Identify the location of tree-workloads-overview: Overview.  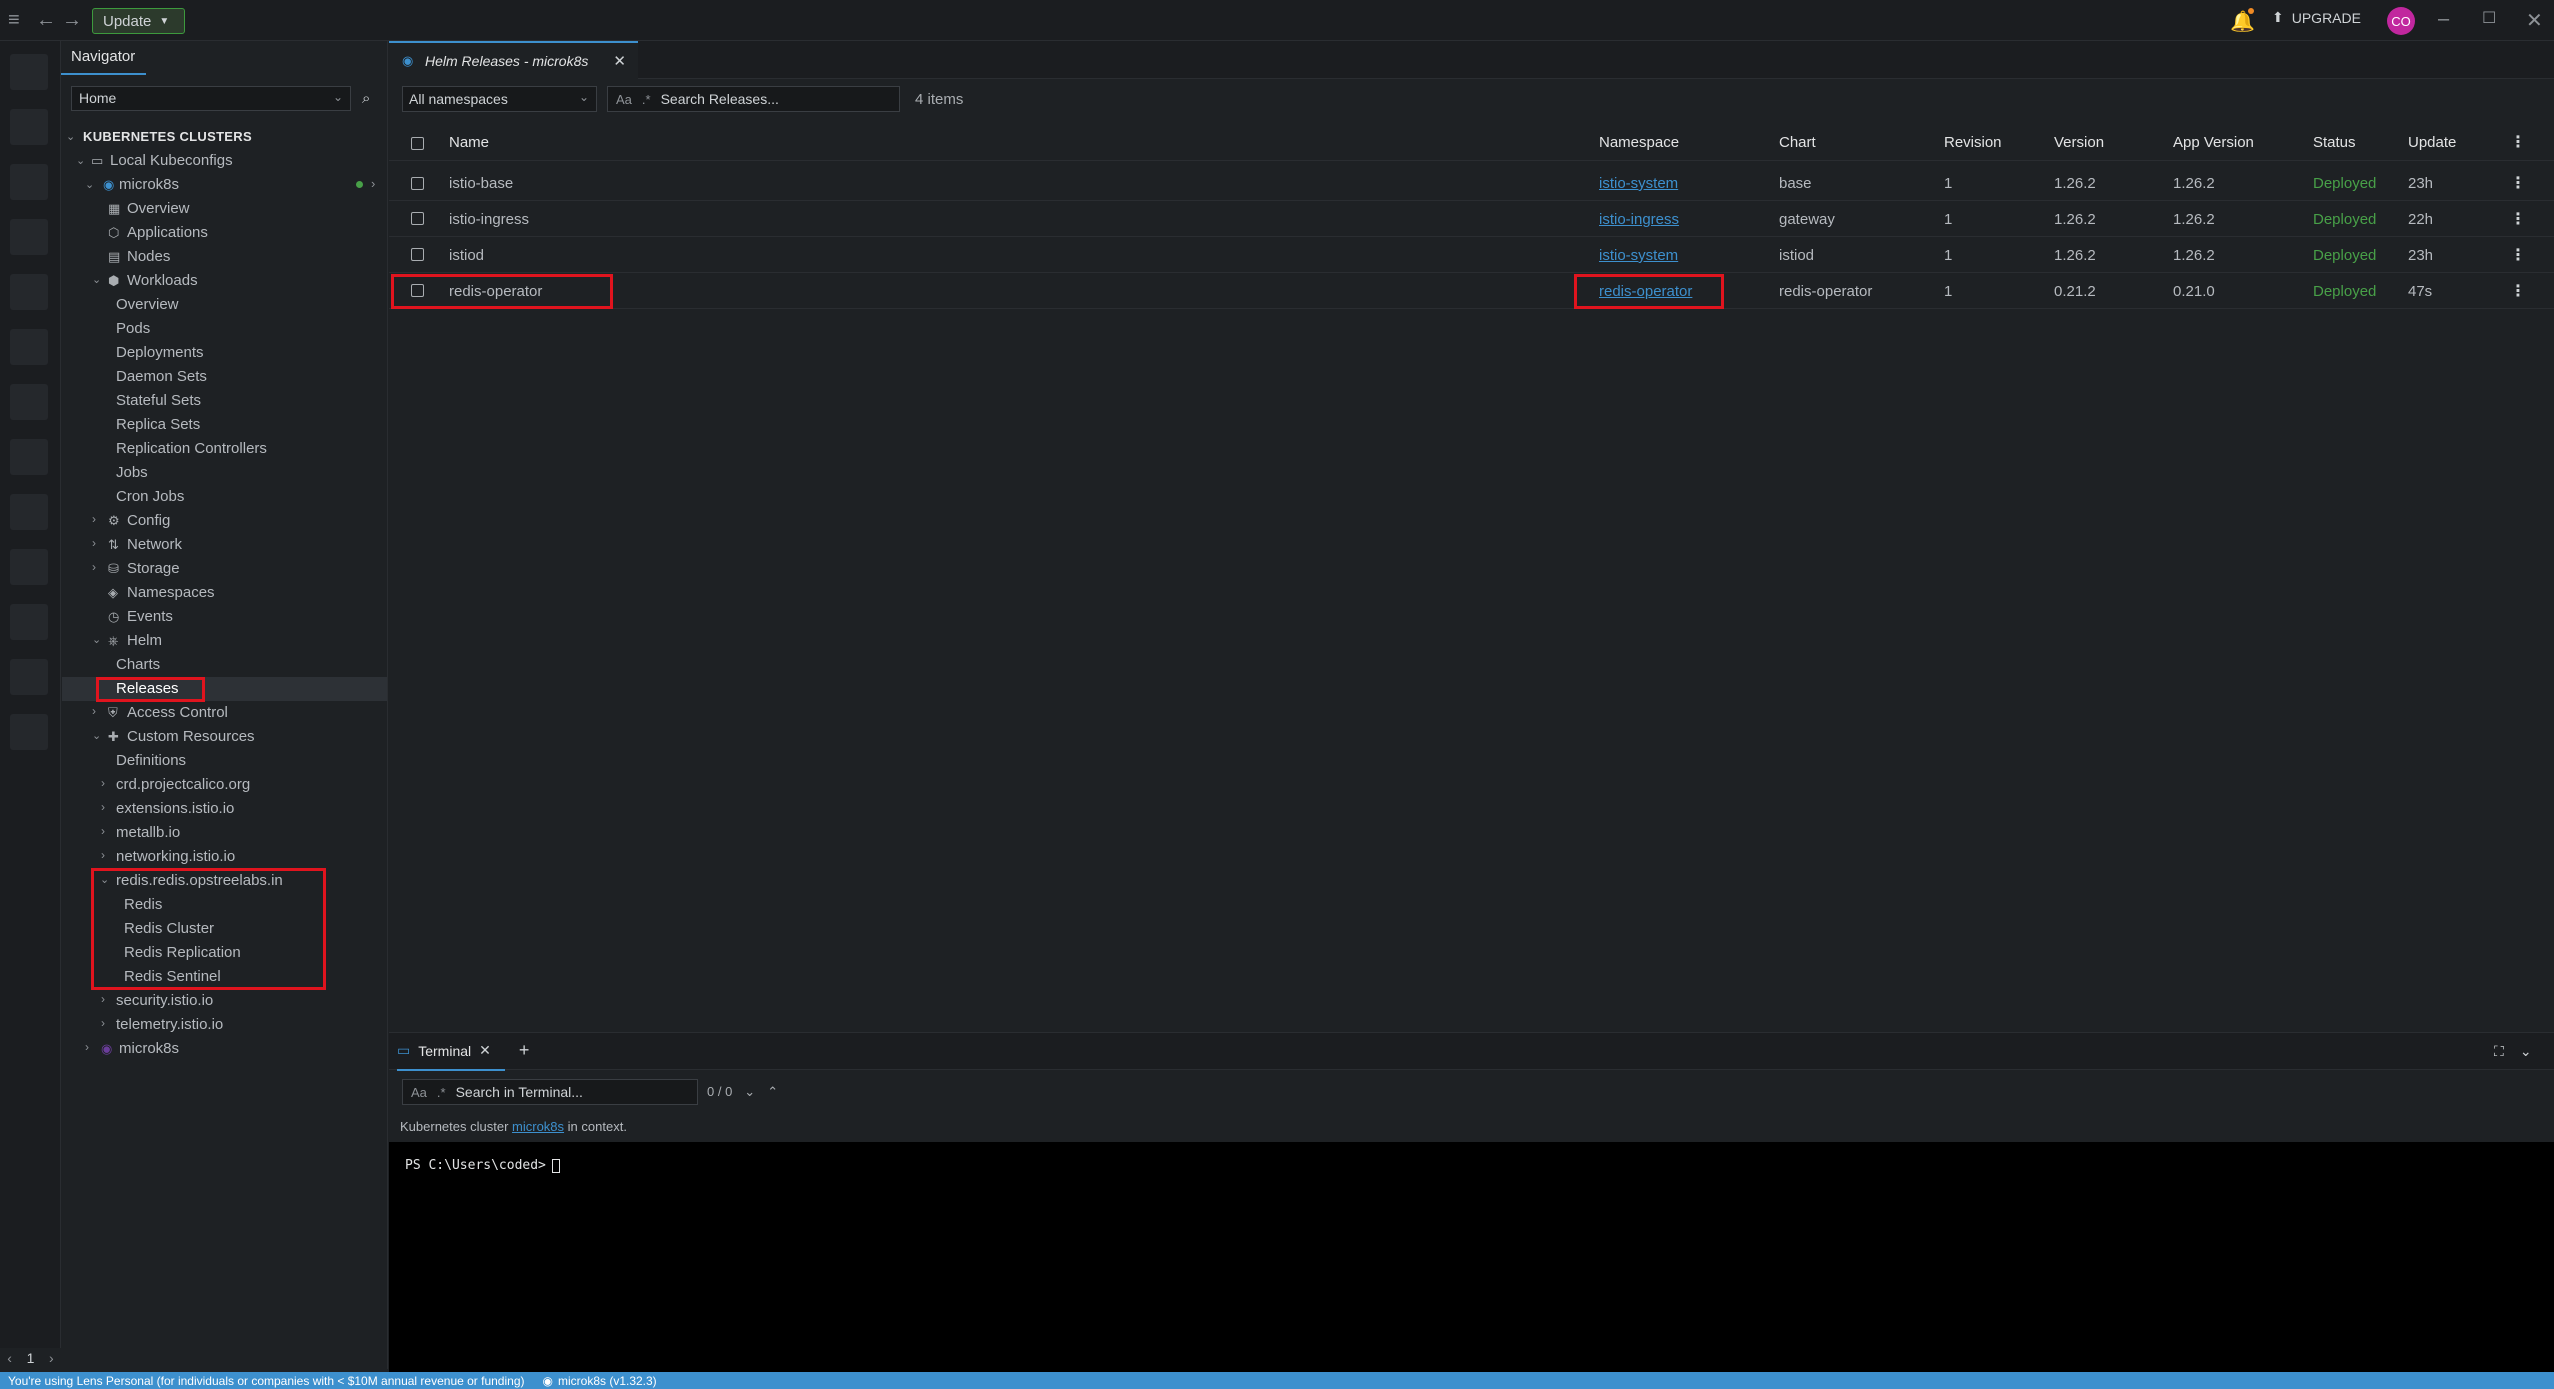
(147, 304).